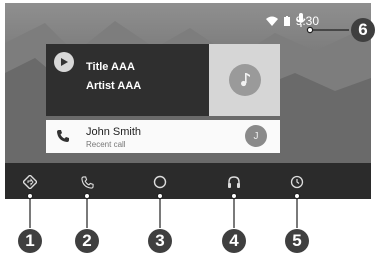 Image resolution: width=382 pixels, height=257 pixels. What do you see at coordinates (286, 21) in the screenshot?
I see `battery-icon` at bounding box center [286, 21].